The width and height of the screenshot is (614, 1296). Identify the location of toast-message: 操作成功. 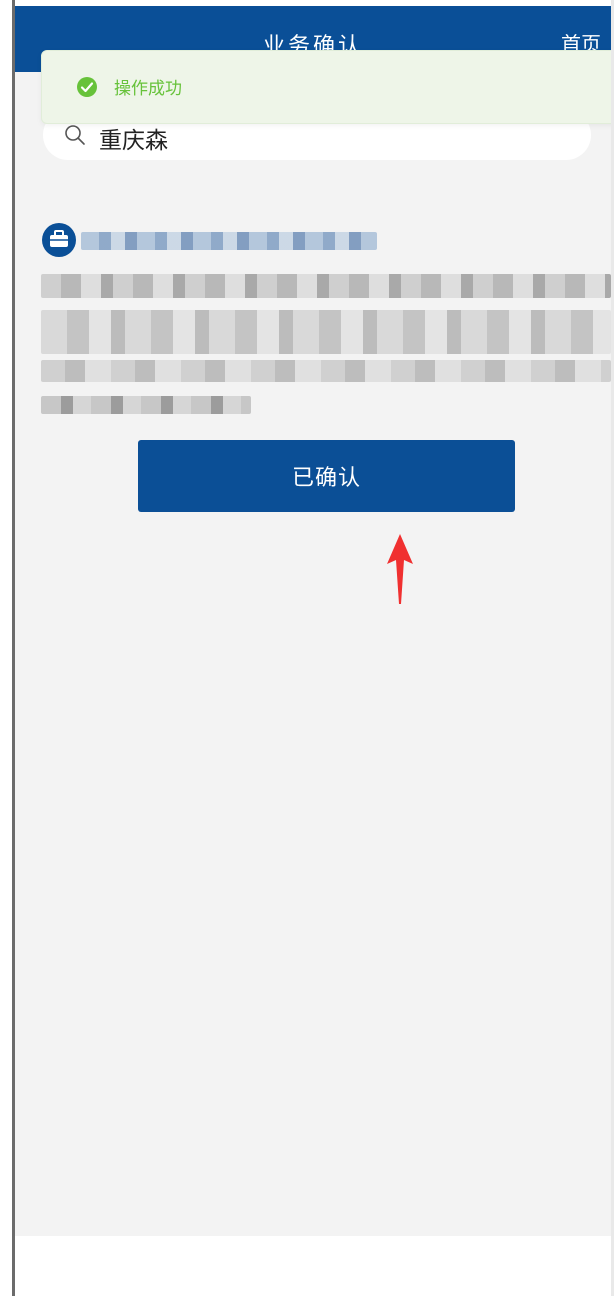
(148, 89).